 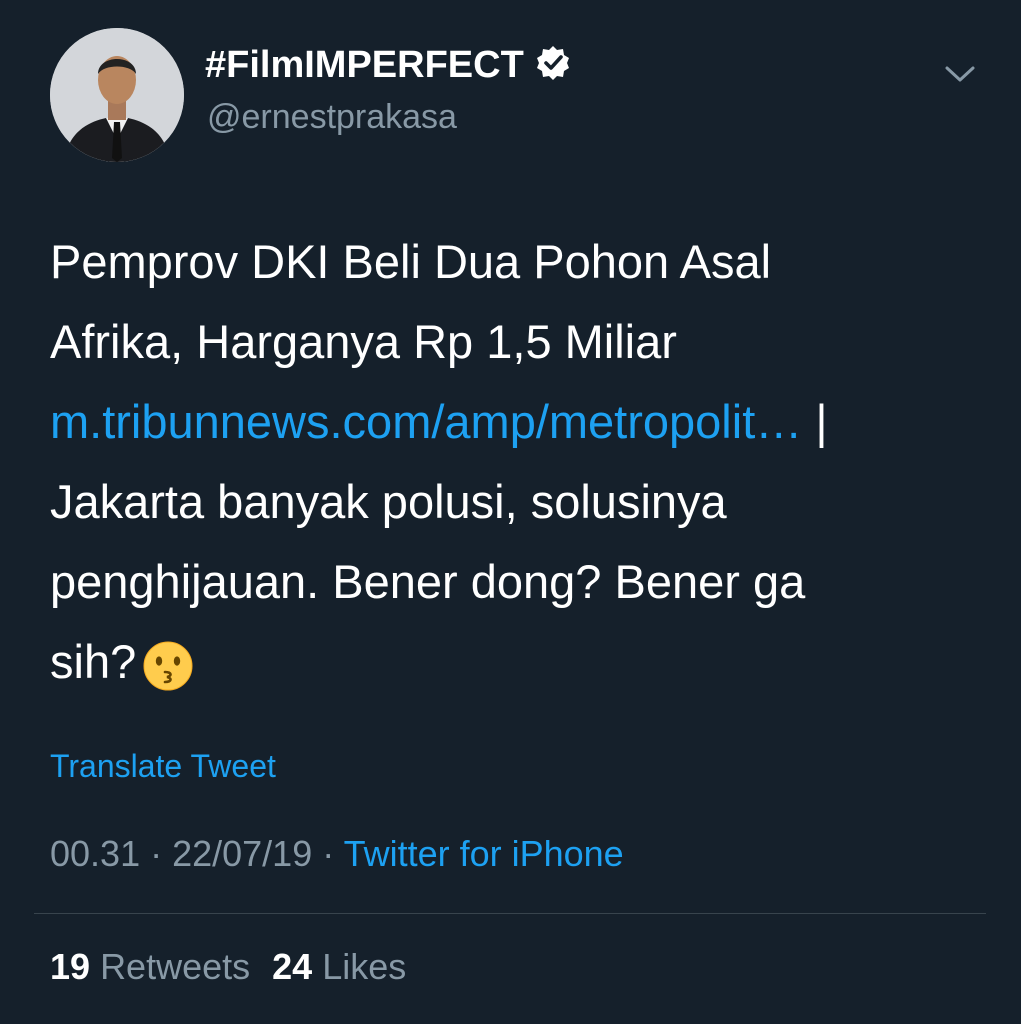 I want to click on user-handle: @ernestprakasa, so click(x=332, y=117).